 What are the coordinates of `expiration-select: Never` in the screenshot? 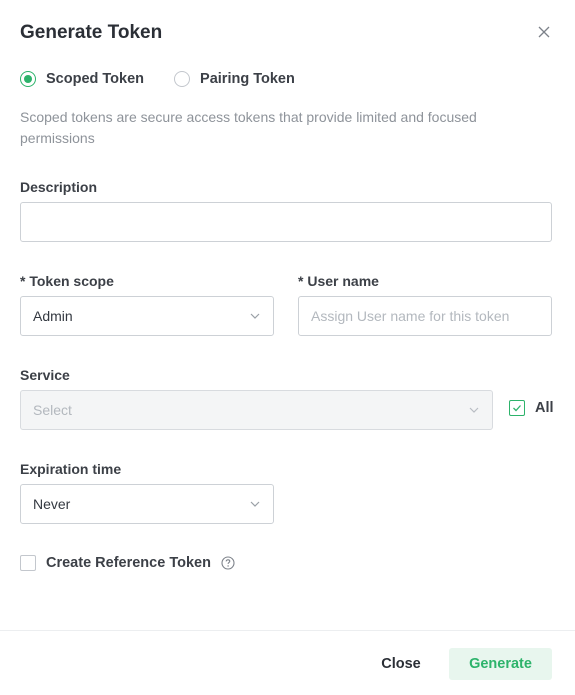 It's located at (147, 504).